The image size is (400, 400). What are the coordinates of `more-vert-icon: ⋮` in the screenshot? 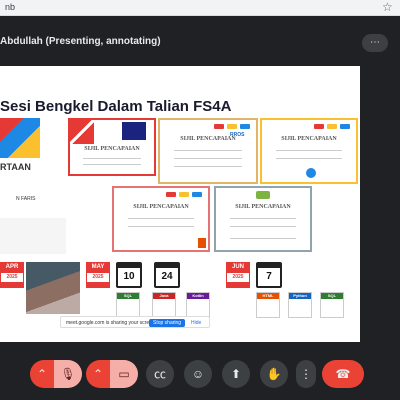 It's located at (306, 374).